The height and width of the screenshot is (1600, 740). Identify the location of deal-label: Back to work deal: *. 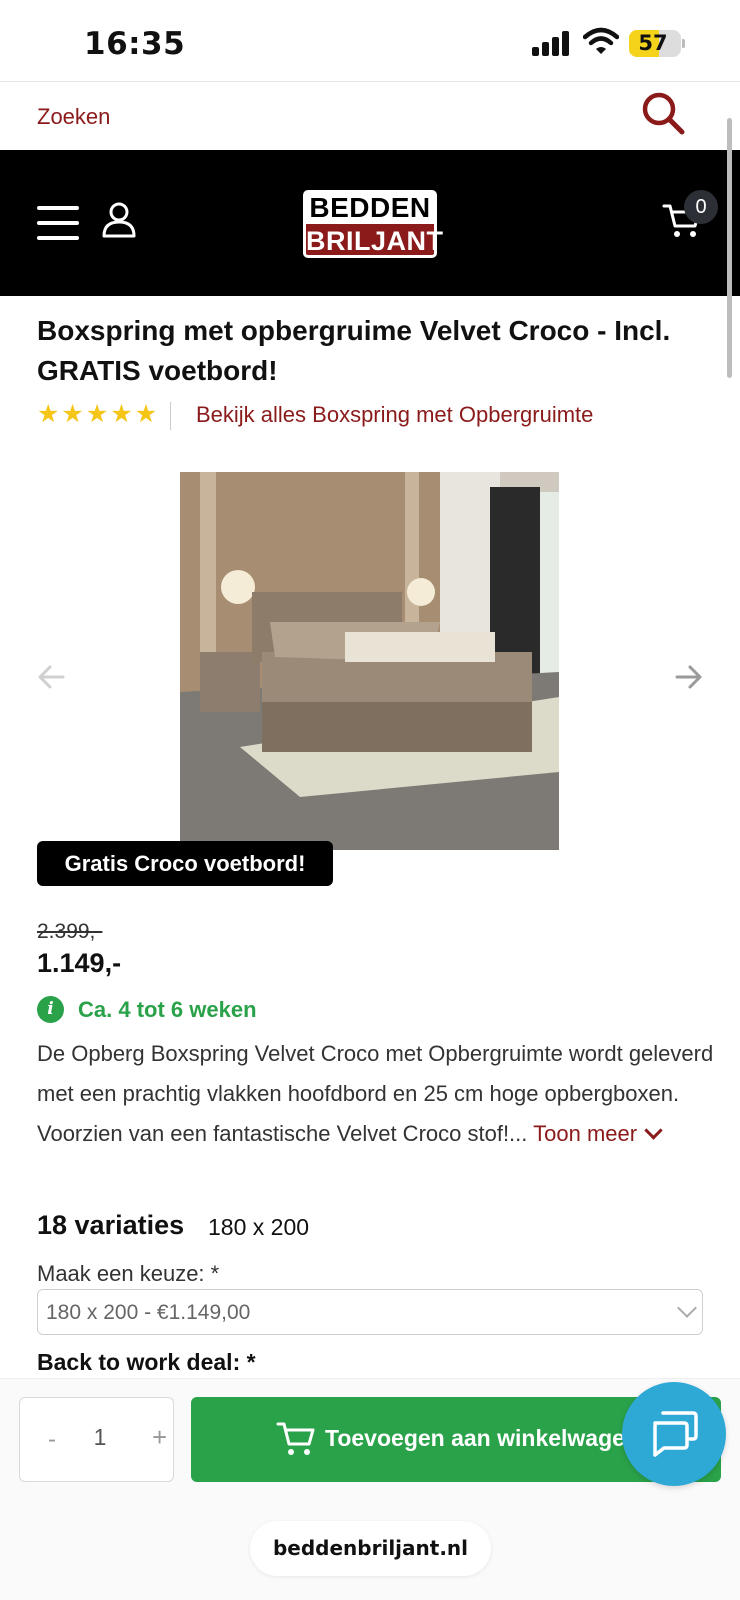
(146, 1362).